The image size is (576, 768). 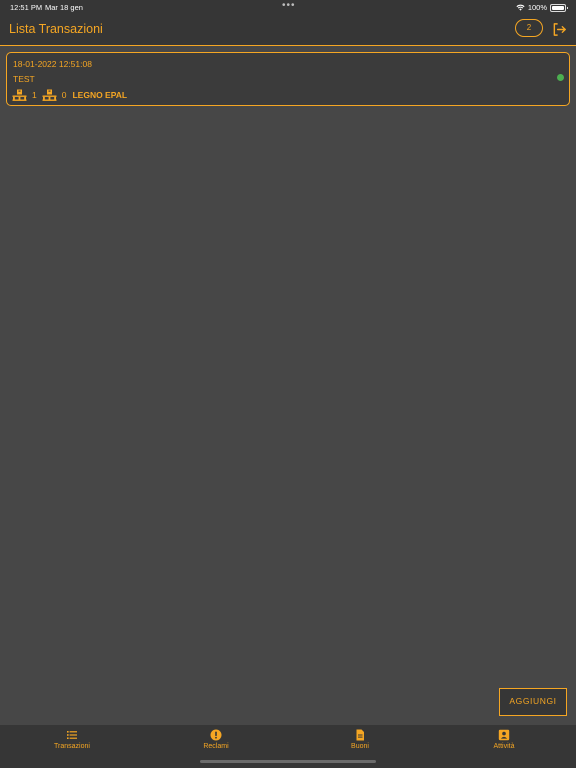 I want to click on tab-attivita: Attività, so click(x=504, y=739).